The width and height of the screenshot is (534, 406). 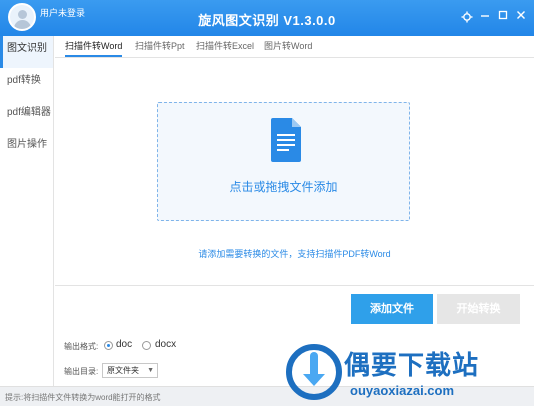 I want to click on title-bar: 用户未登录 旋风图文识别 V1.3.0.0, so click(x=267, y=18).